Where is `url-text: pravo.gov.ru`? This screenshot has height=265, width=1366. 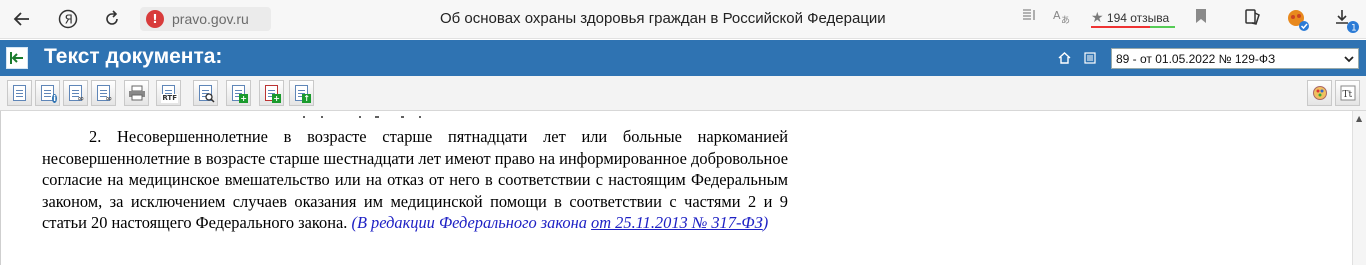
url-text: pravo.gov.ru is located at coordinates (210, 19).